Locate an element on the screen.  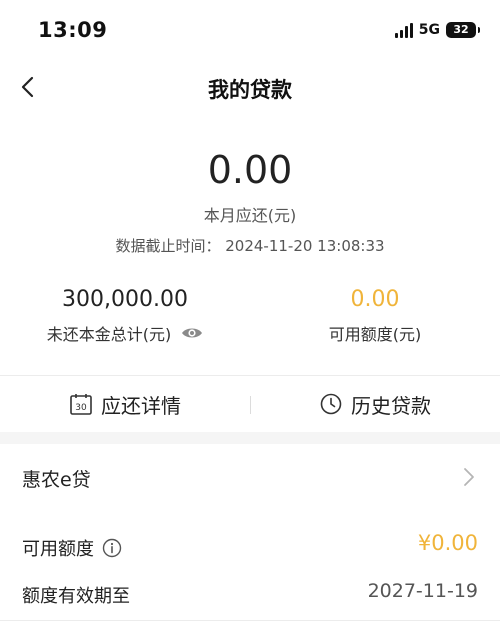
page-title: 我的贷款 is located at coordinates (250, 90).